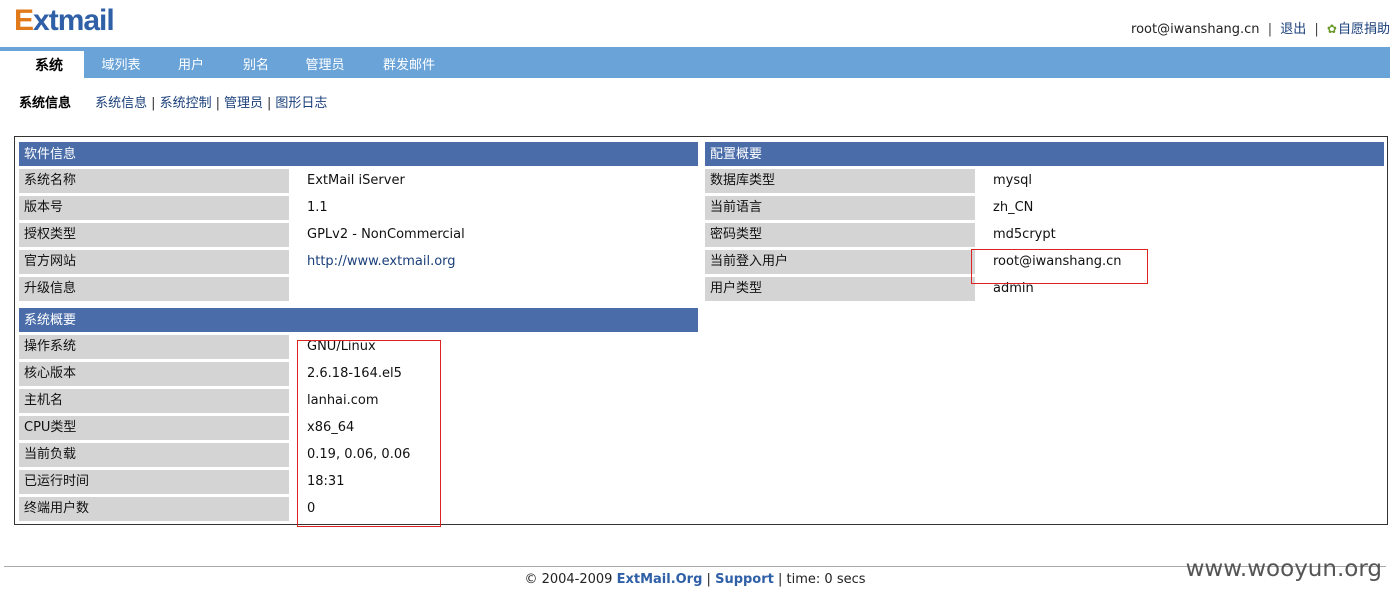 Image resolution: width=1390 pixels, height=598 pixels. Describe the element at coordinates (1195, 29) in the screenshot. I see `current-user: root@iwanshang.cn` at that location.